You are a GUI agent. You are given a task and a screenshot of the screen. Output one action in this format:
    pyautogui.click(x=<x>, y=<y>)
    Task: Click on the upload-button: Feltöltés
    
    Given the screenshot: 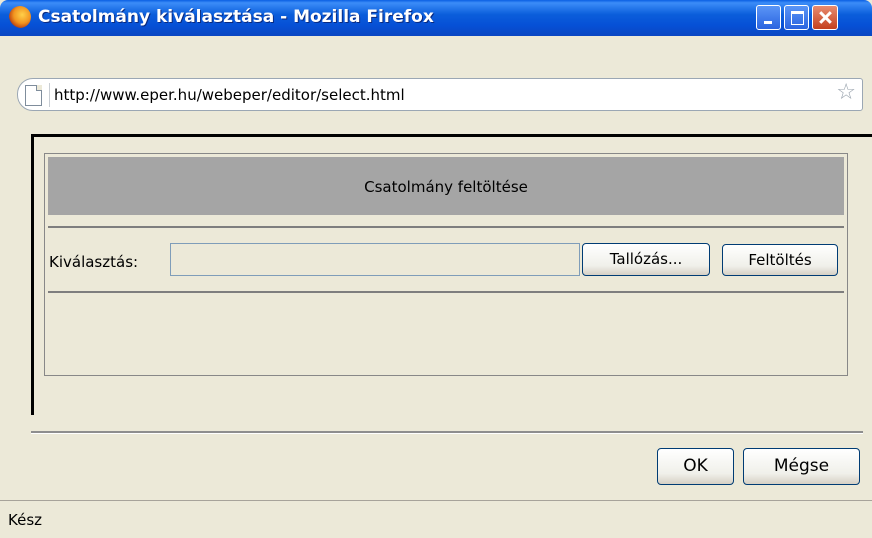 What is the action you would take?
    pyautogui.click(x=780, y=260)
    